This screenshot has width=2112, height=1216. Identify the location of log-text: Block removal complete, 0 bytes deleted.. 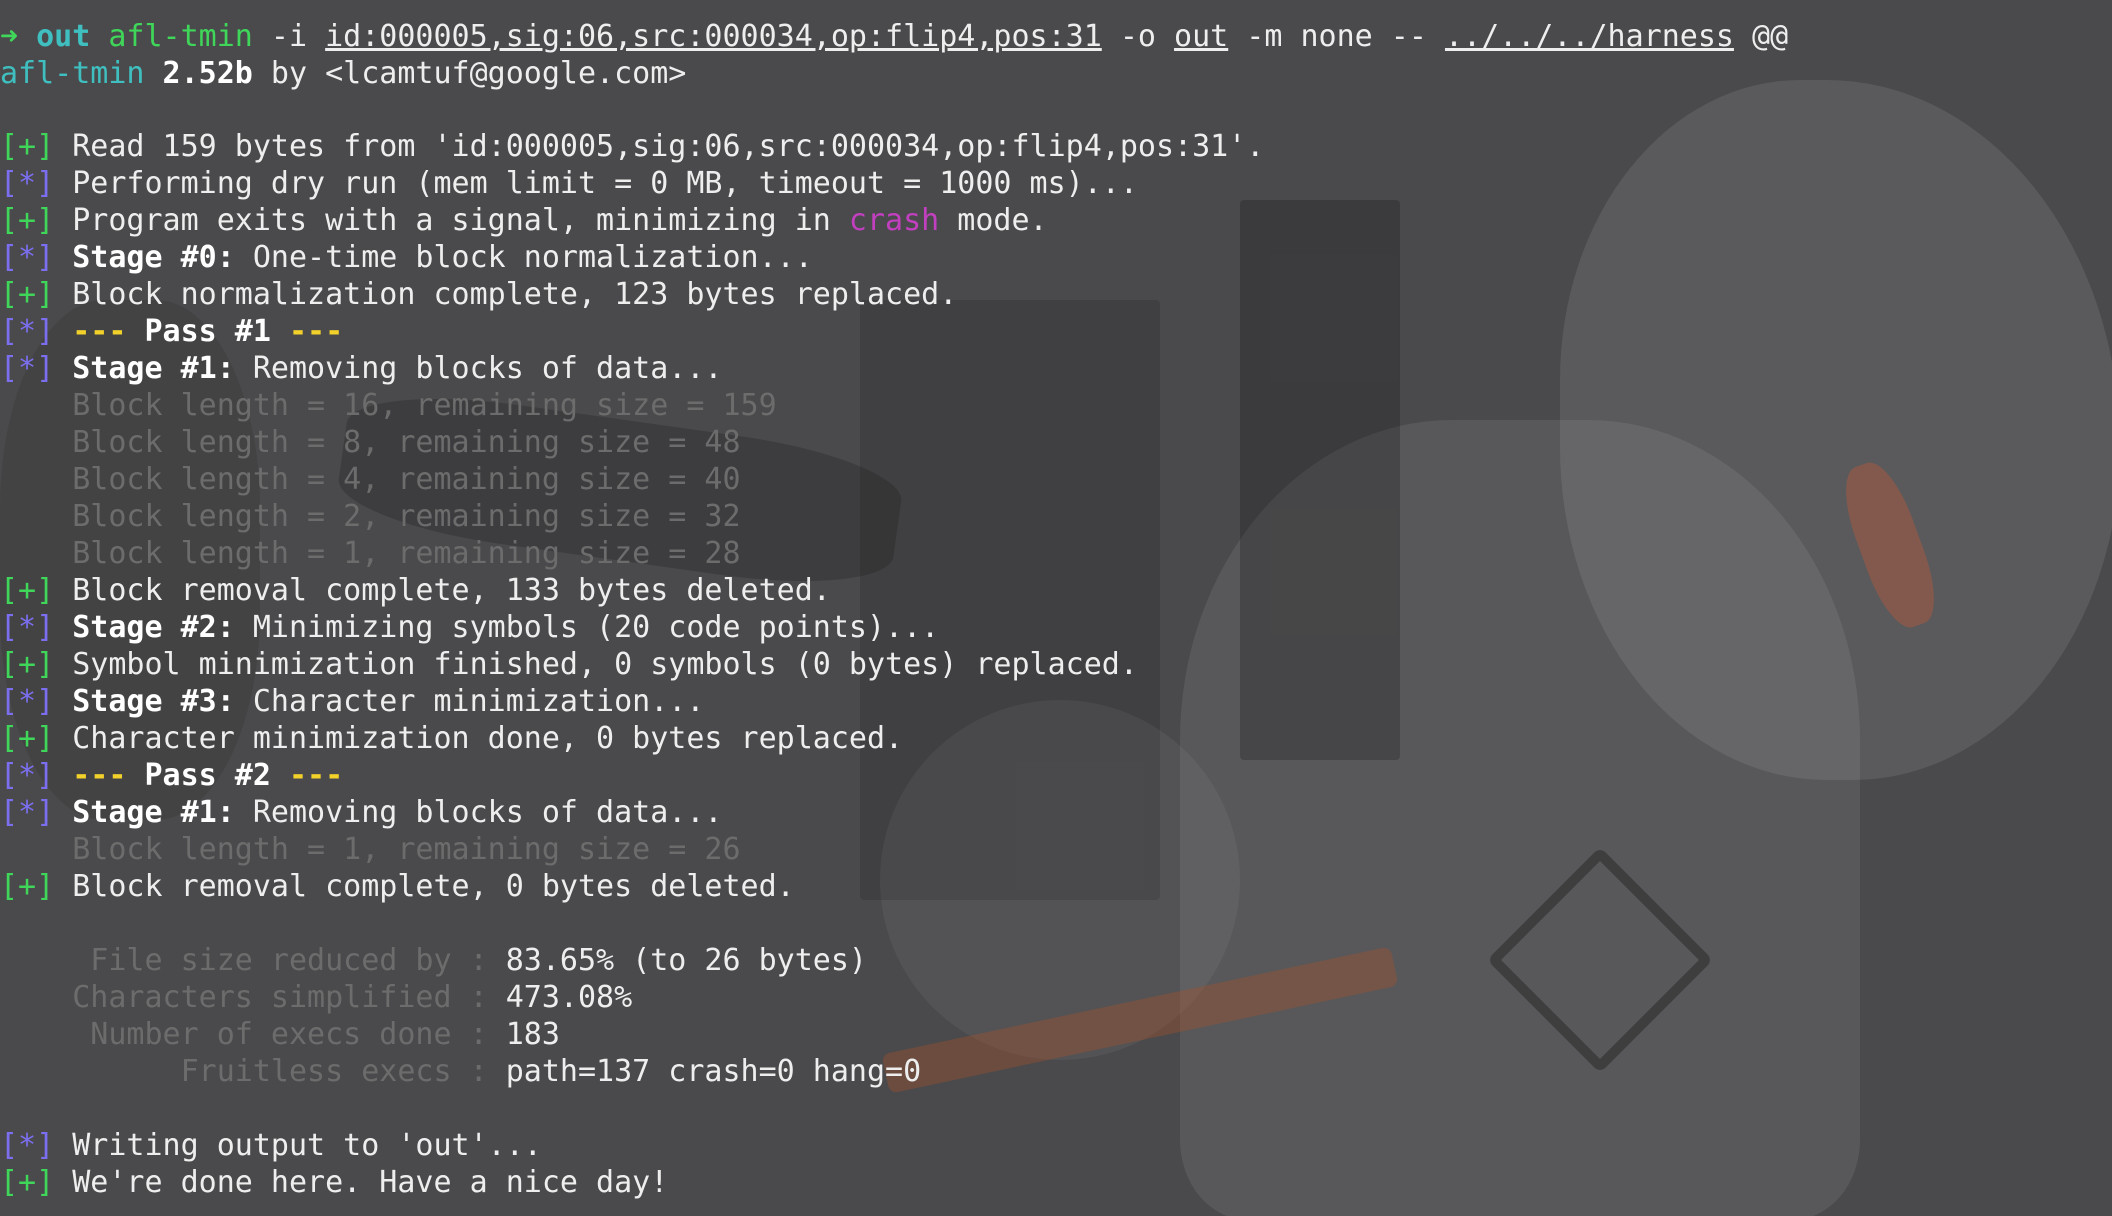
(424, 886).